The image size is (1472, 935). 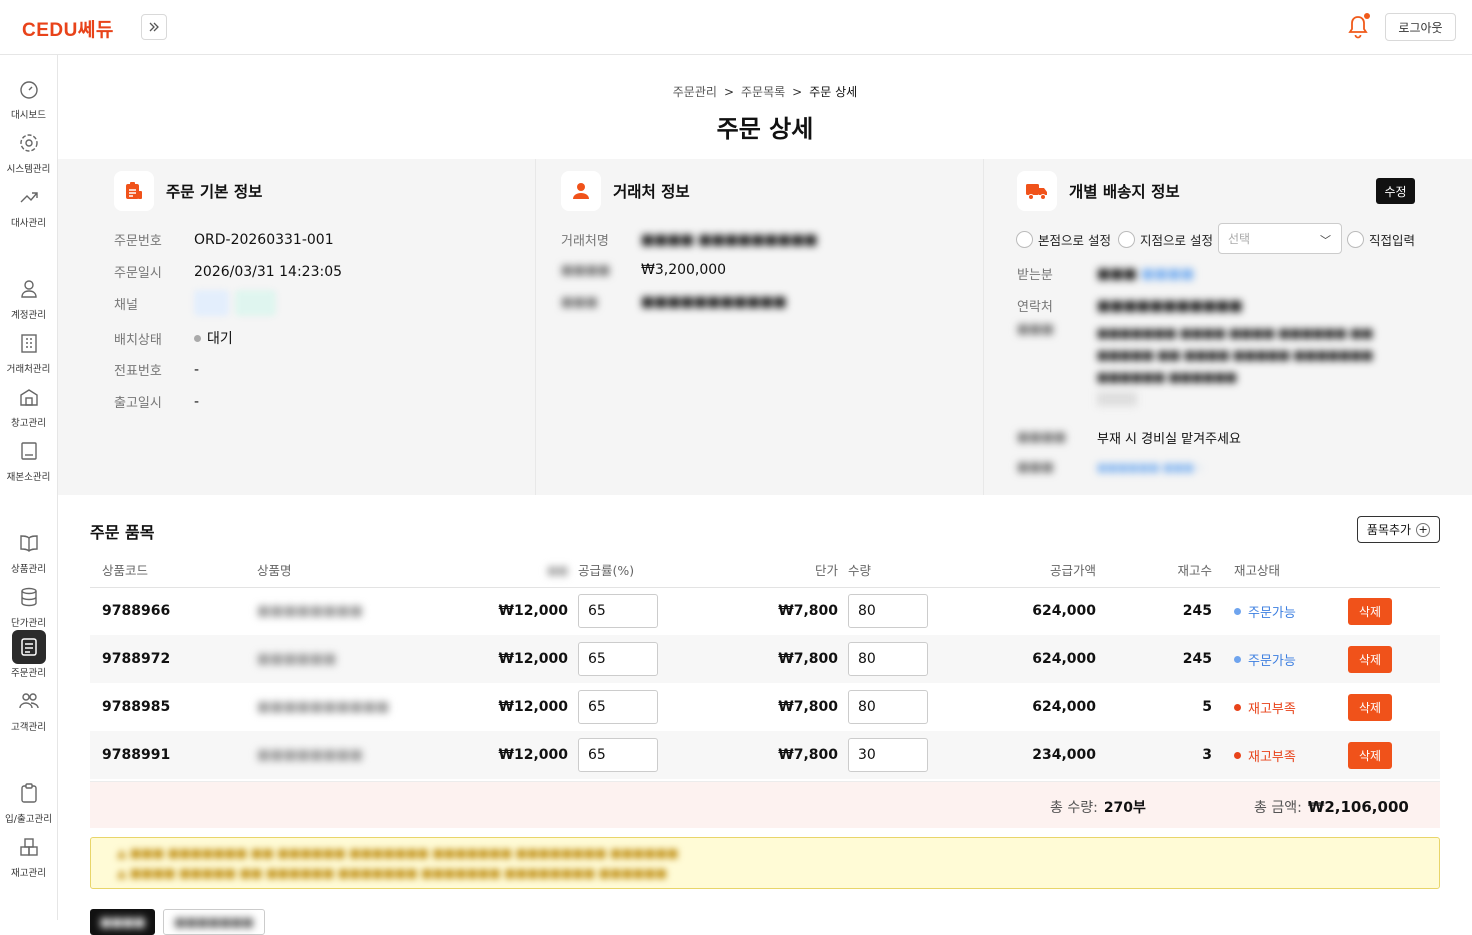 What do you see at coordinates (28, 343) in the screenshot?
I see `building-icon` at bounding box center [28, 343].